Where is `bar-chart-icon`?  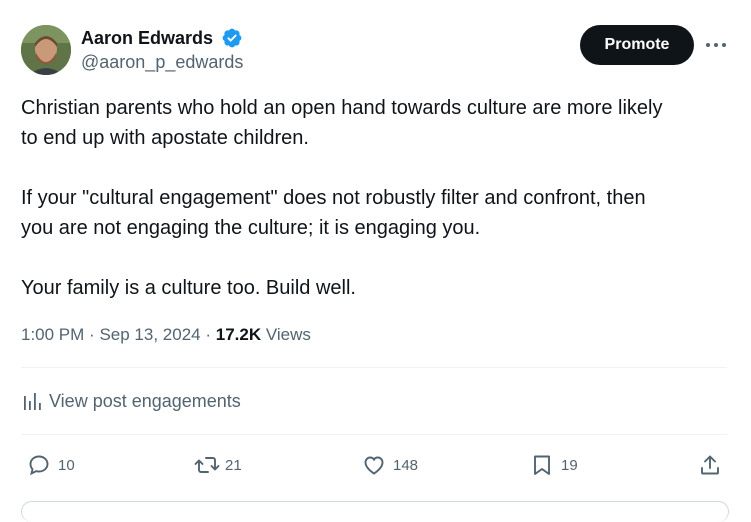 bar-chart-icon is located at coordinates (32, 401).